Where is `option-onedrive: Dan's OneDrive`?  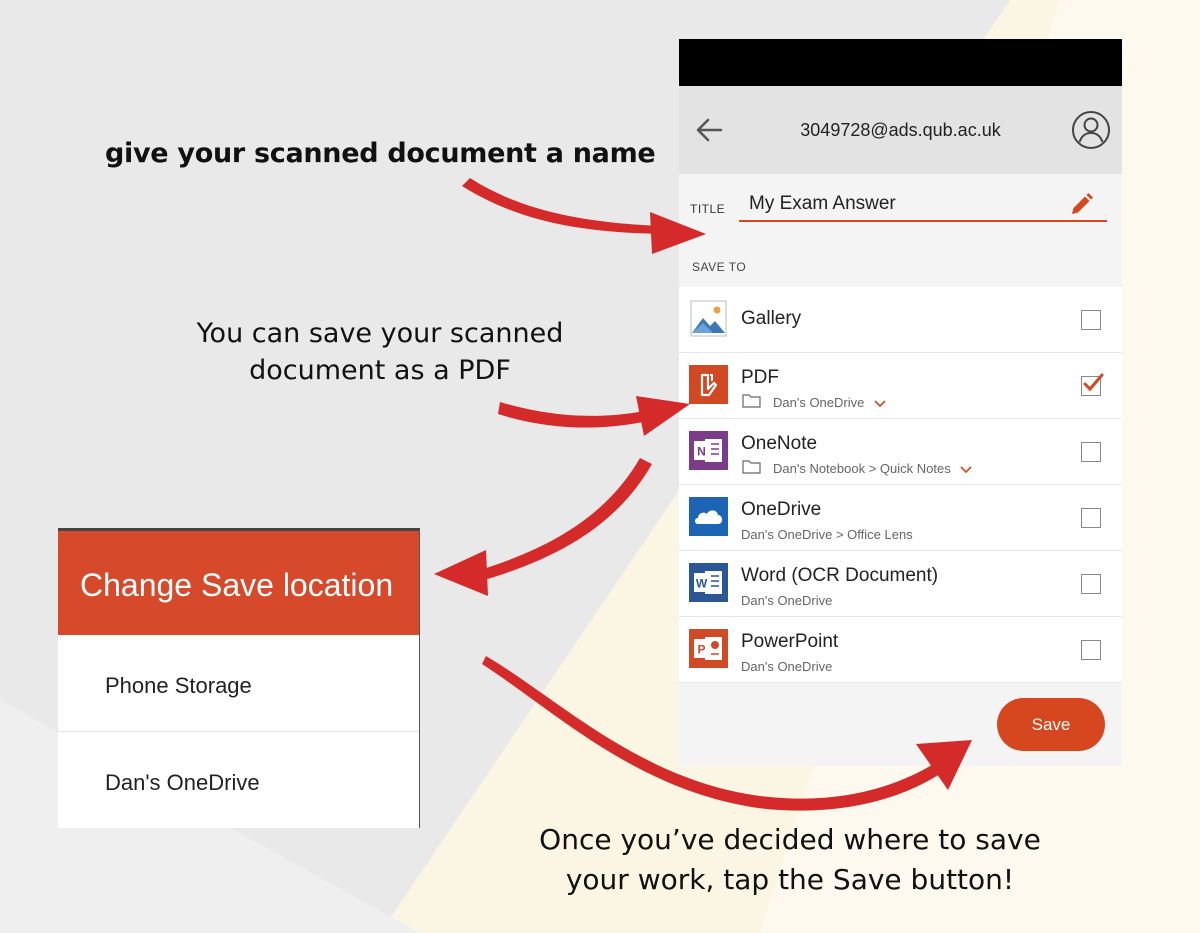
option-onedrive: Dan's OneDrive is located at coordinates (238, 780).